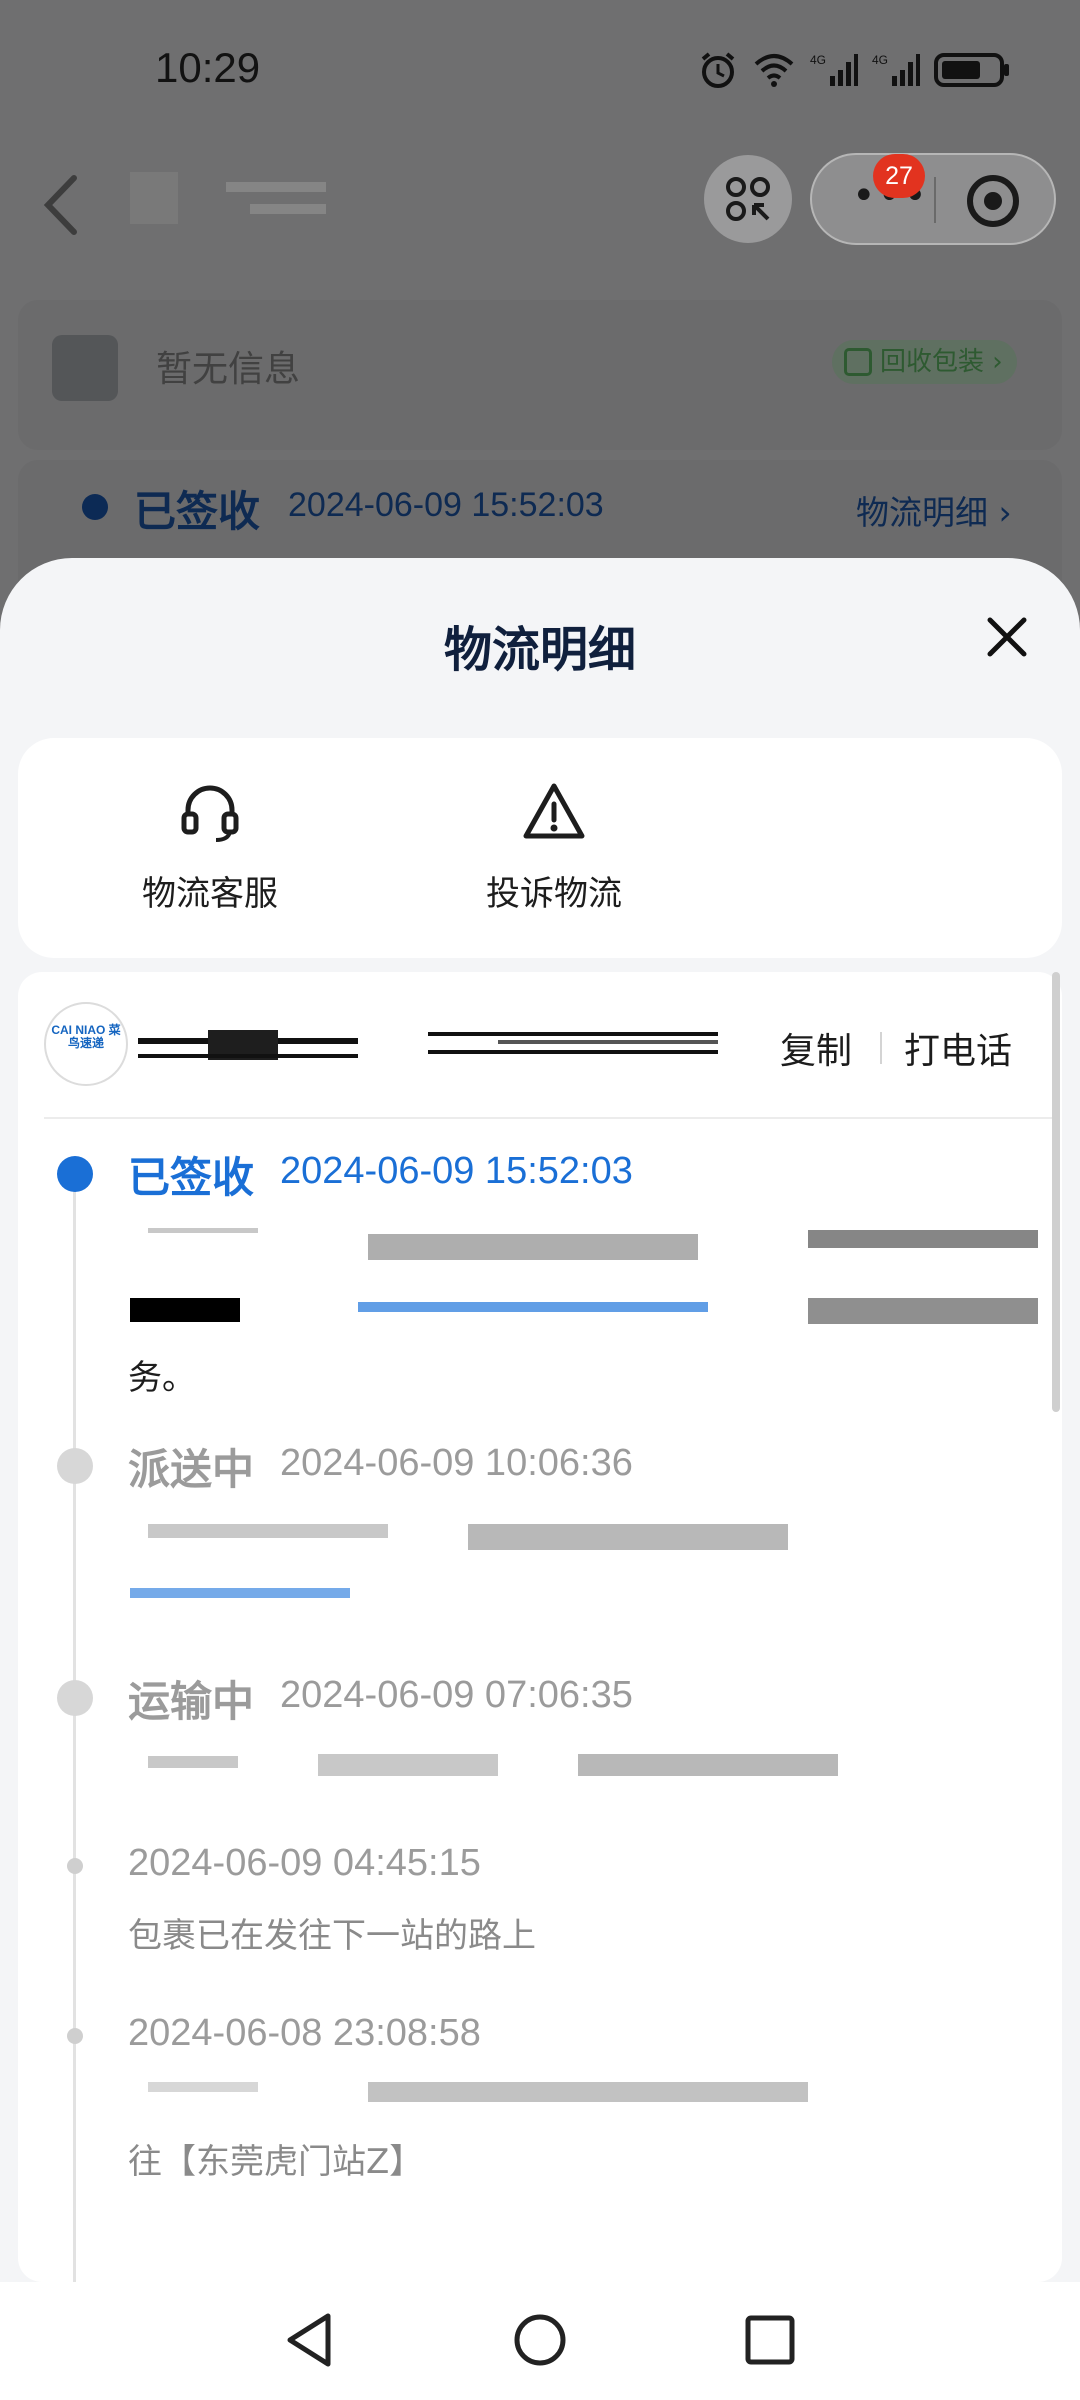  Describe the element at coordinates (191, 1701) in the screenshot. I see `event-status: 运输中` at that location.